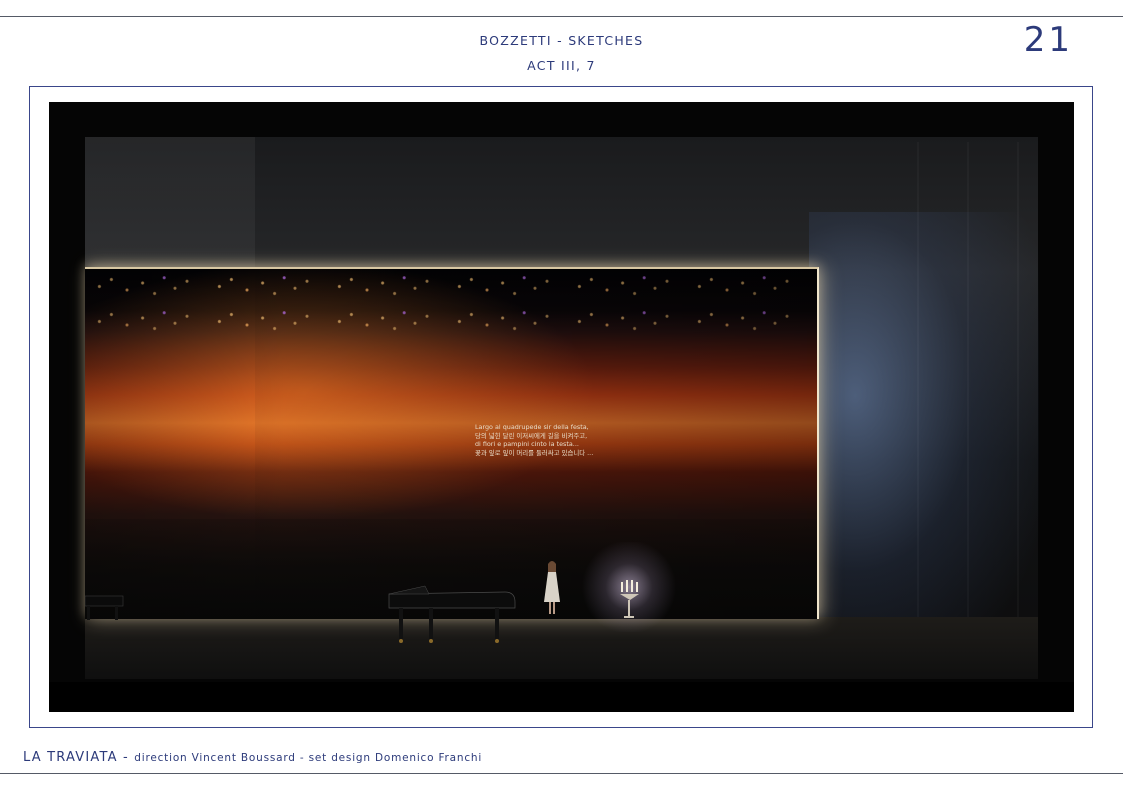 The height and width of the screenshot is (794, 1123). Describe the element at coordinates (561, 16) in the screenshot. I see `top-rule` at that location.